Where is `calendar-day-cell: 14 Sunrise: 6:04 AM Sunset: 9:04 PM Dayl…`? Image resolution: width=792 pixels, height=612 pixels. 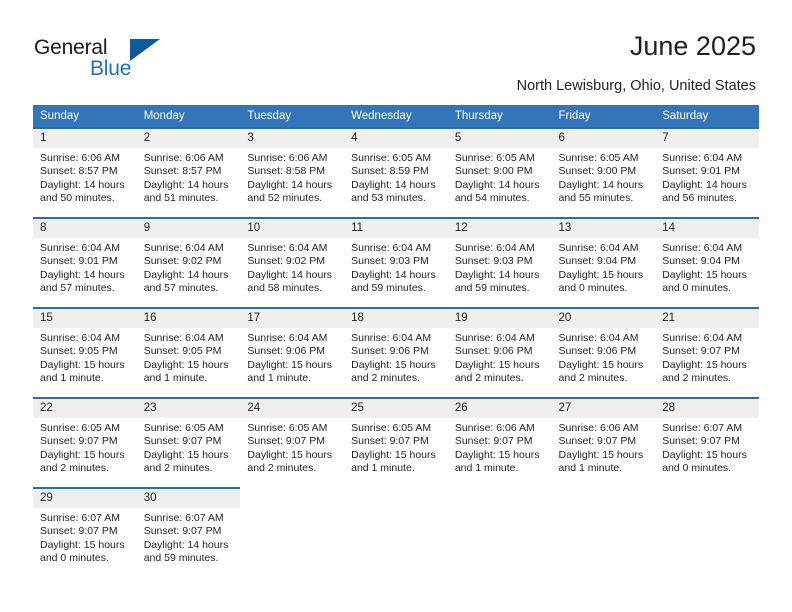 calendar-day-cell: 14 Sunrise: 6:04 AM Sunset: 9:04 PM Dayl… is located at coordinates (707, 262).